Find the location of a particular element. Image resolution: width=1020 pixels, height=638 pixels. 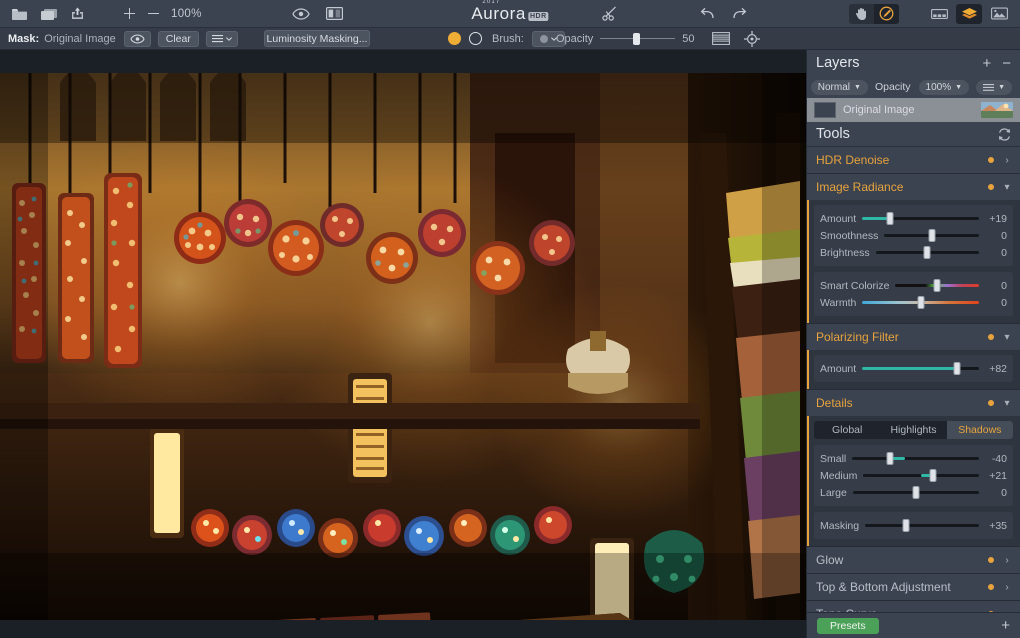

radial-mask-icon is located at coordinates (752, 38).